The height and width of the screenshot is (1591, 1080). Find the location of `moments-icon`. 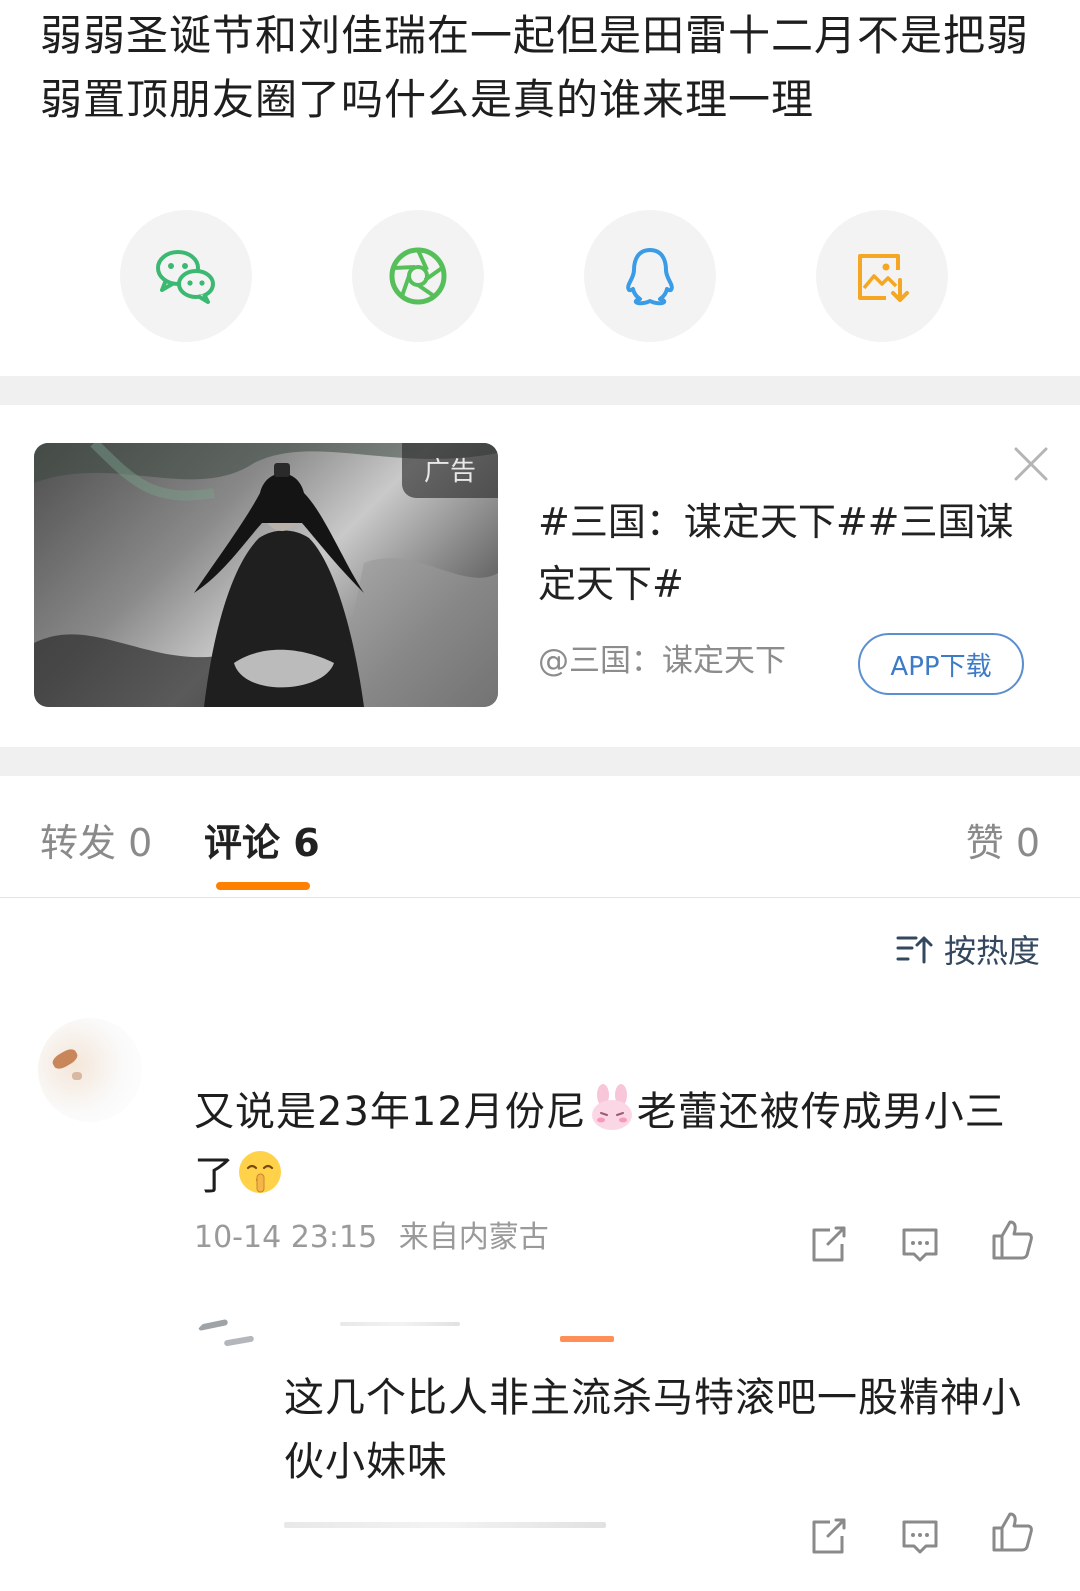

moments-icon is located at coordinates (418, 276).